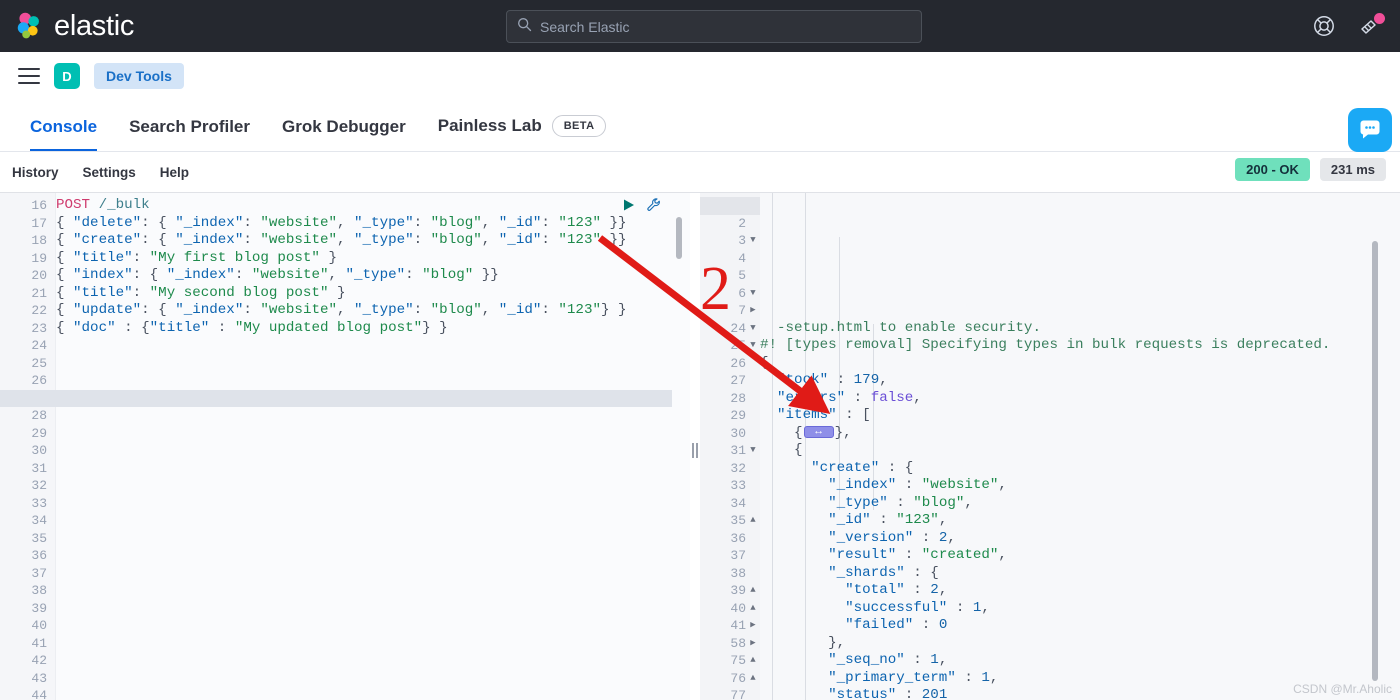 This screenshot has width=1400, height=700. I want to click on request-code-line: { "title": "My second blog post" }, so click(373, 294).